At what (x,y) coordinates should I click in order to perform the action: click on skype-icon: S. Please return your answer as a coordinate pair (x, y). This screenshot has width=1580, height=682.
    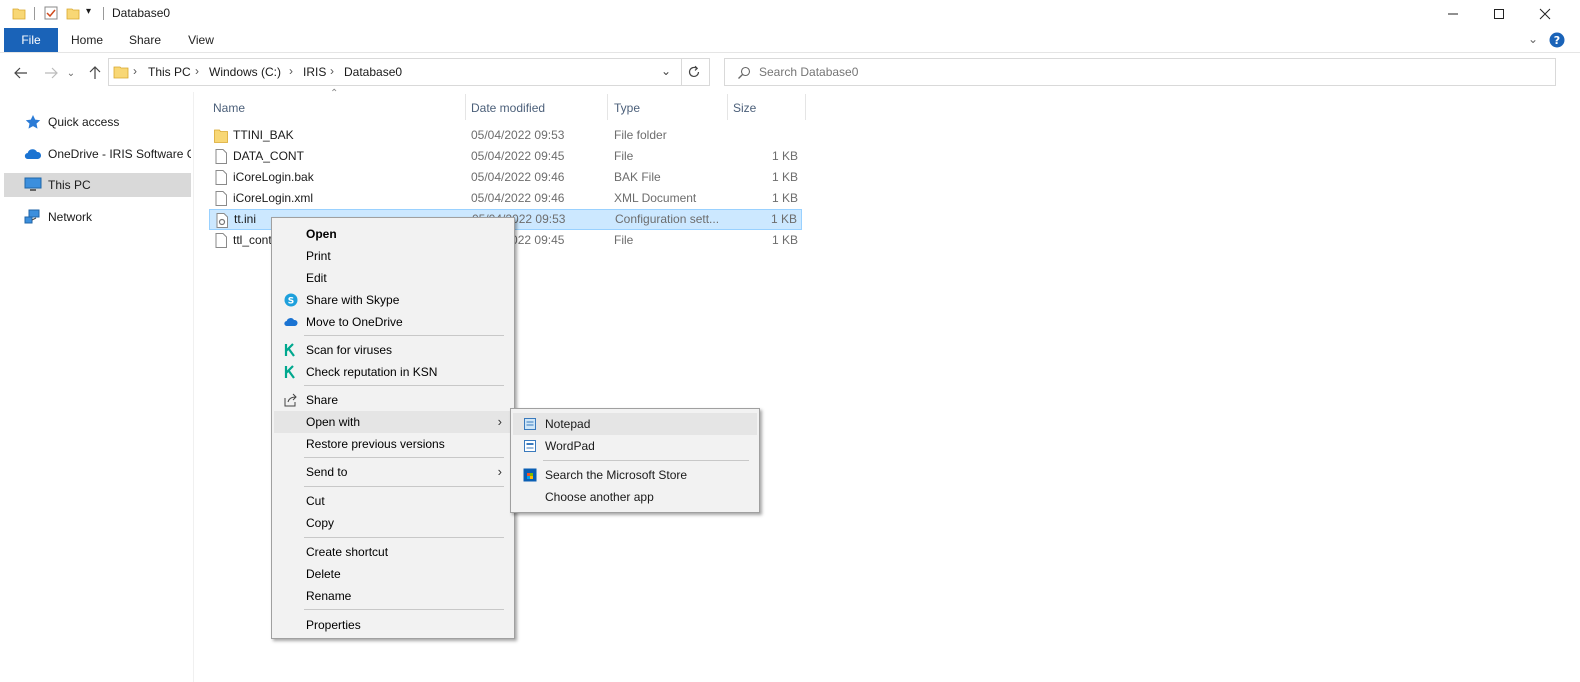
    Looking at the image, I should click on (291, 300).